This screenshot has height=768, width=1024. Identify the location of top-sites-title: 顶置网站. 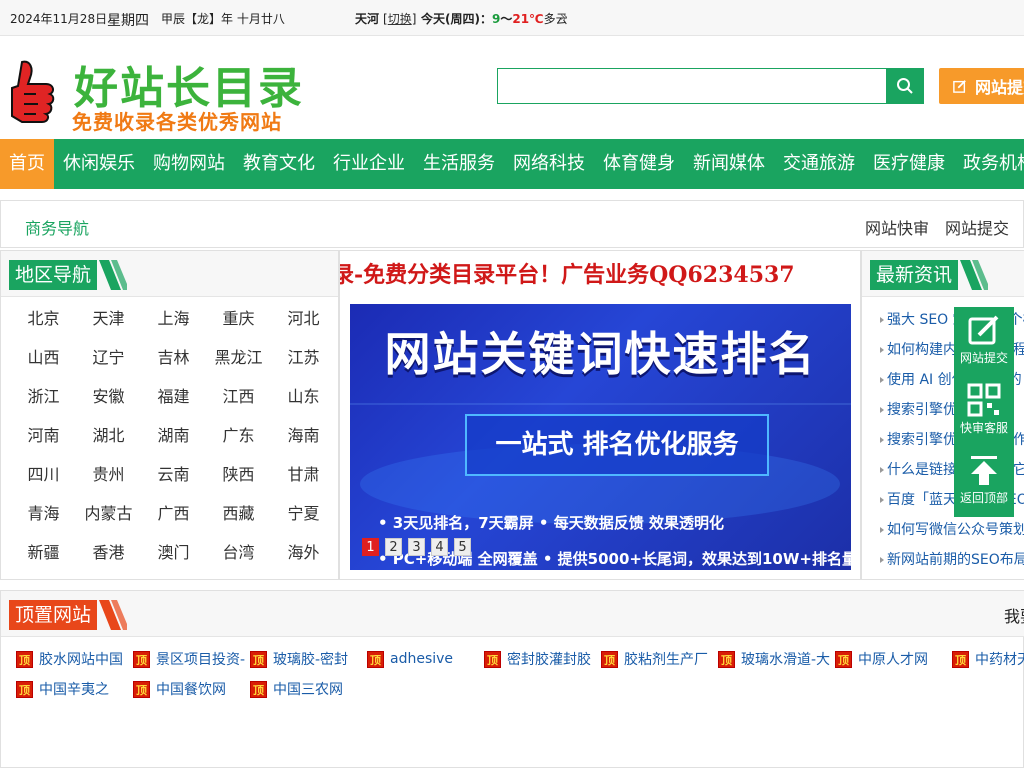
(53, 615).